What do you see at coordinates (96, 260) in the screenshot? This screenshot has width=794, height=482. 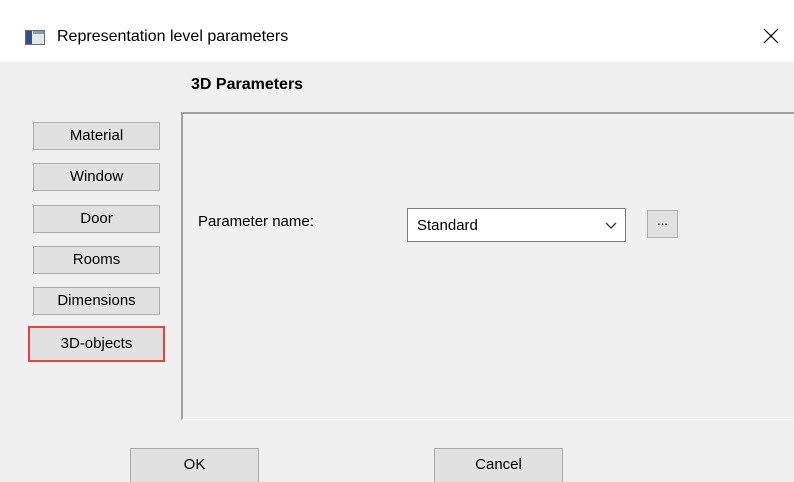 I see `sidebar-button-rooms: Rooms` at bounding box center [96, 260].